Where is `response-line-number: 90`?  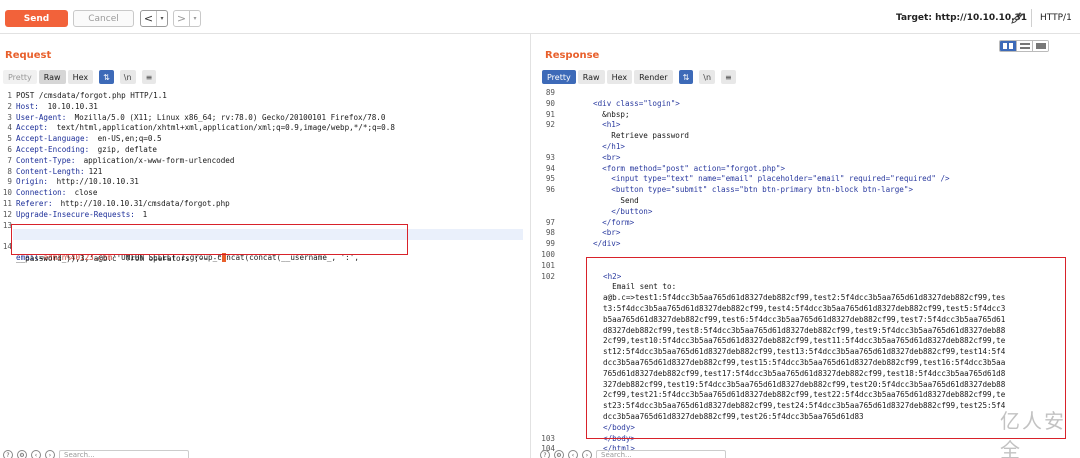 response-line-number: 90 is located at coordinates (550, 103).